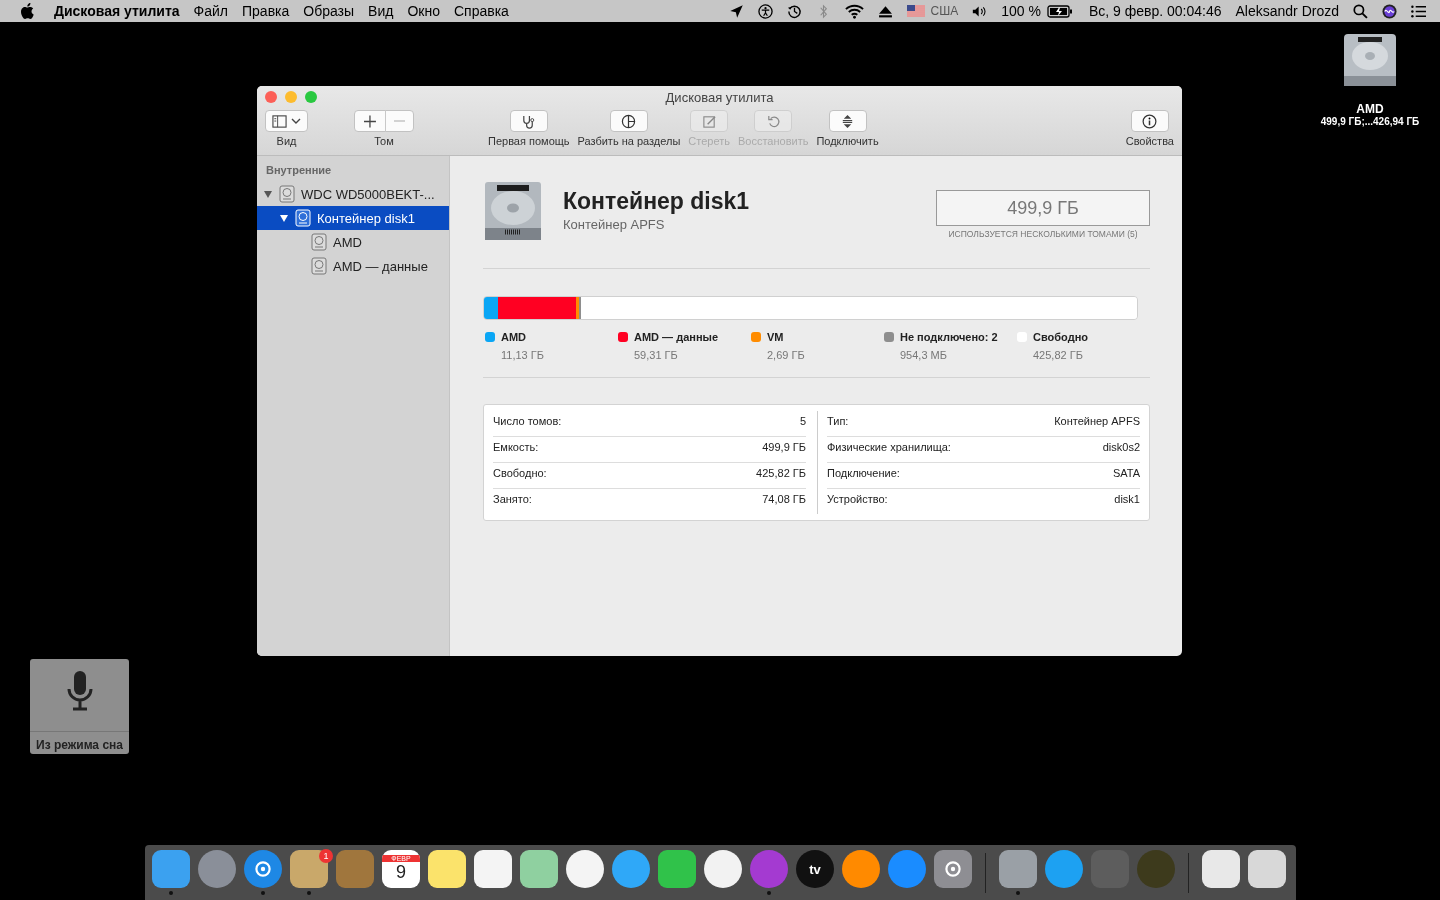 Image resolution: width=1440 pixels, height=900 pixels. What do you see at coordinates (401, 872) in the screenshot?
I see `calendar-day: 9` at bounding box center [401, 872].